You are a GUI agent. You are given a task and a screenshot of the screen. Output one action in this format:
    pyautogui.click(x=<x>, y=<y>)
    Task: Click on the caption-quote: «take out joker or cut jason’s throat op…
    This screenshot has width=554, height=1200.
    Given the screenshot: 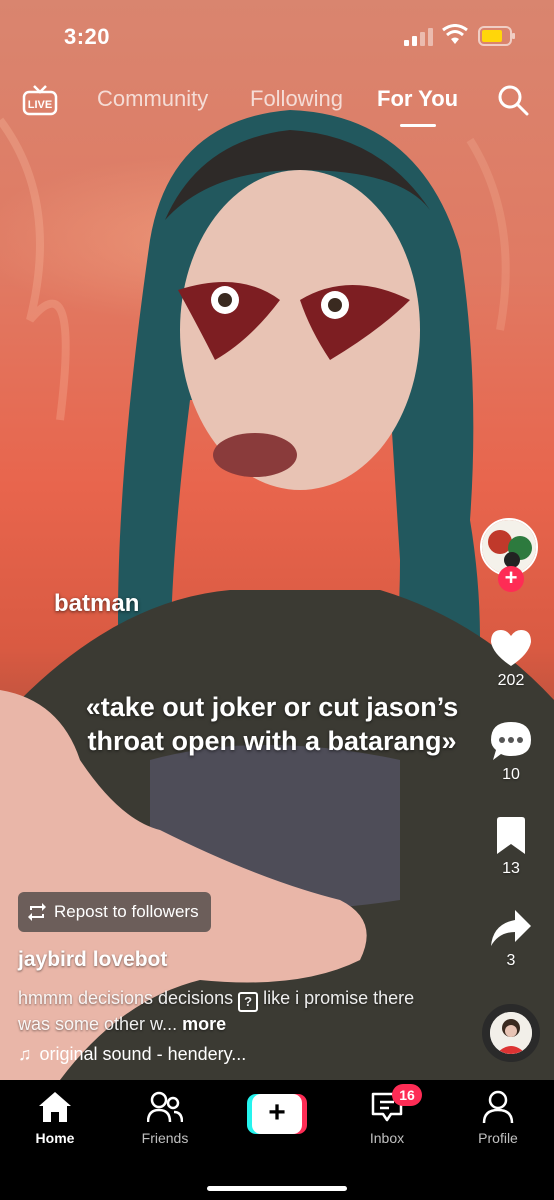 What is the action you would take?
    pyautogui.click(x=272, y=724)
    